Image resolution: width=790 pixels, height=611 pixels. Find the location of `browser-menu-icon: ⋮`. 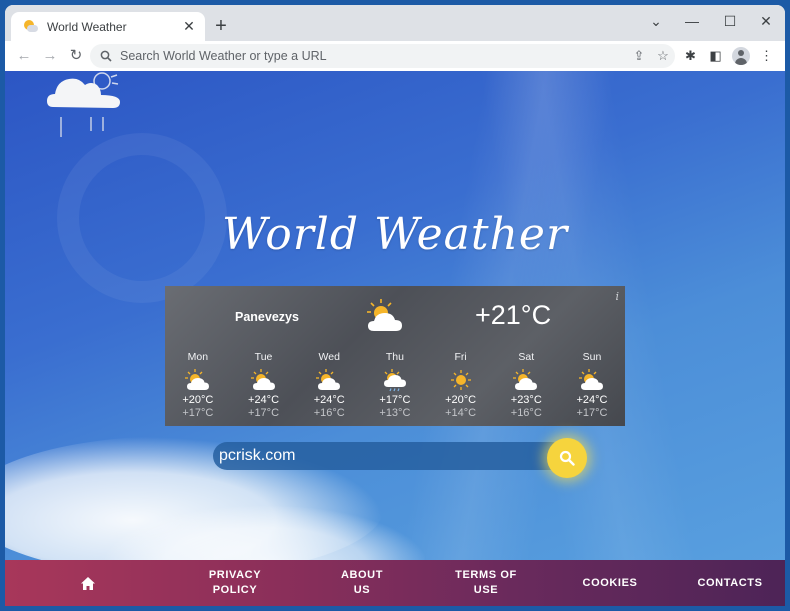

browser-menu-icon: ⋮ is located at coordinates (766, 56).